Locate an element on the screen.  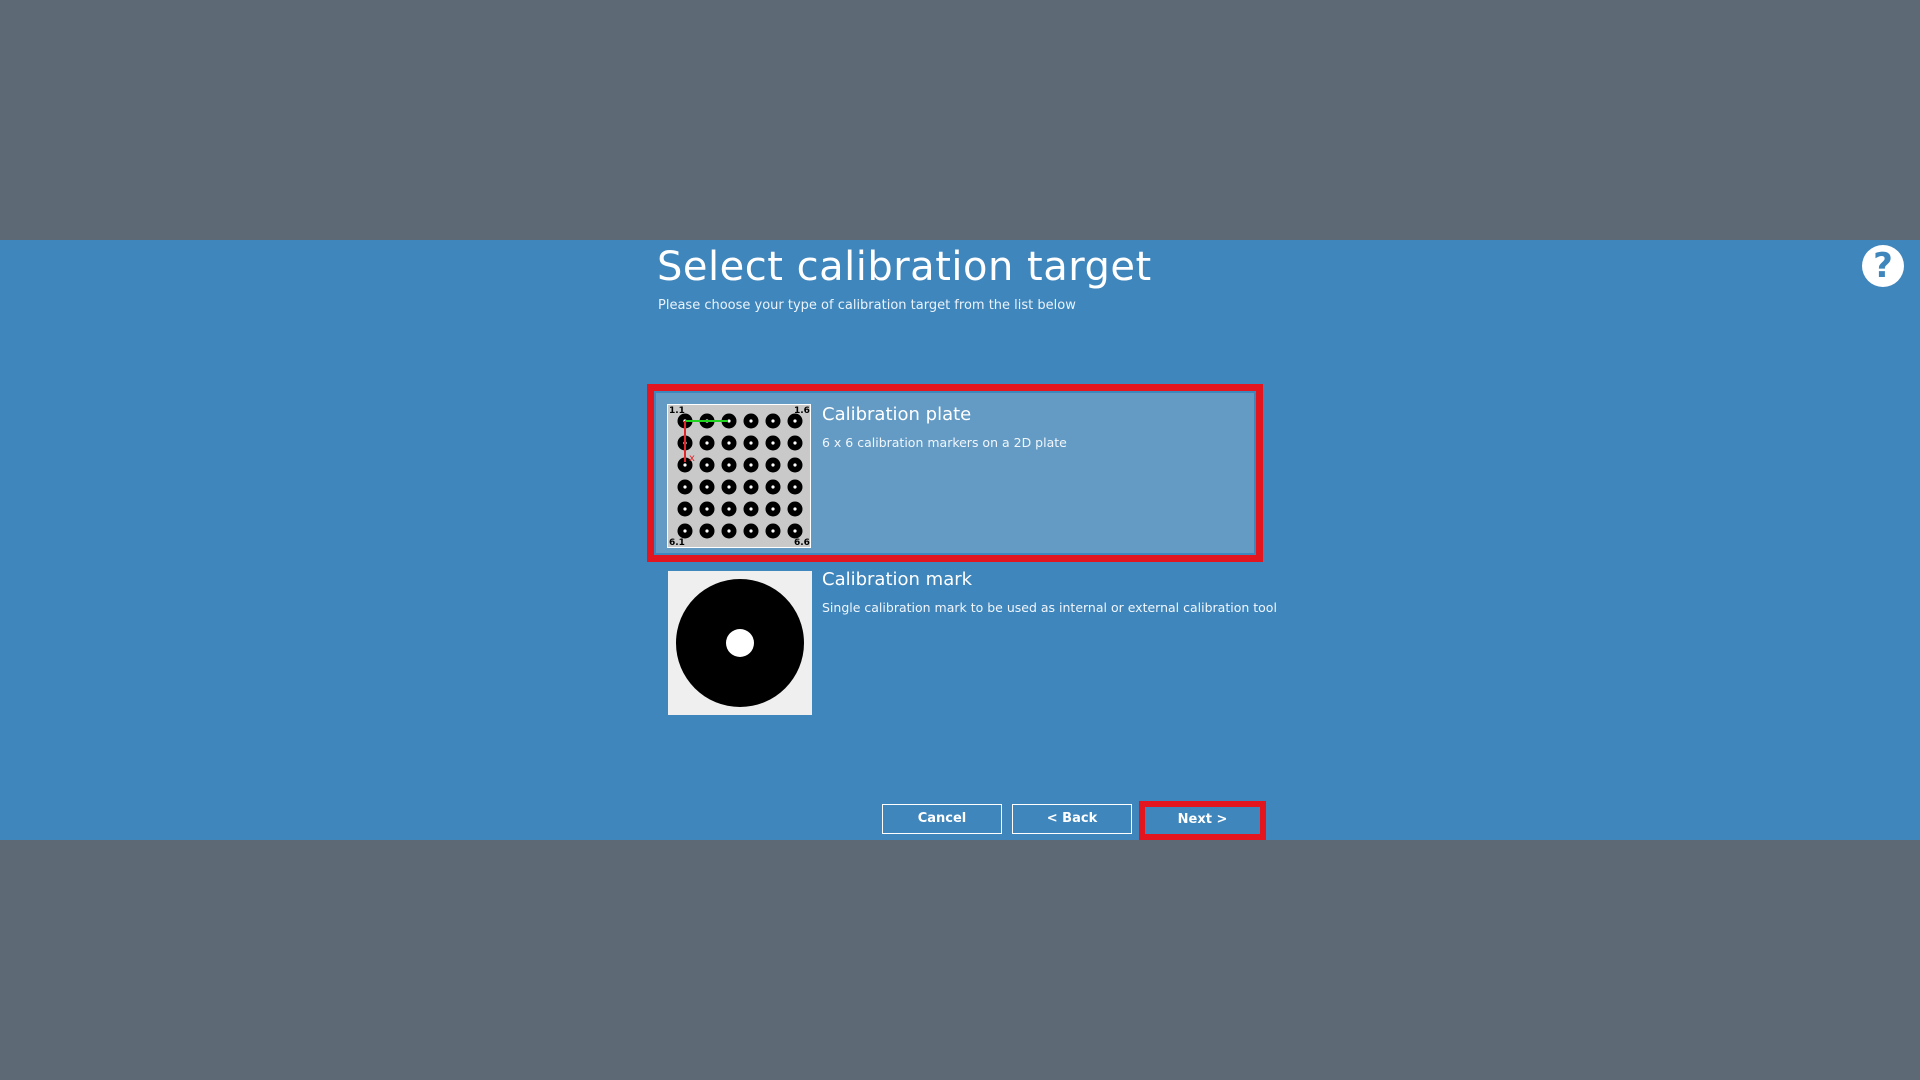
axis-label: x is located at coordinates (692, 458).